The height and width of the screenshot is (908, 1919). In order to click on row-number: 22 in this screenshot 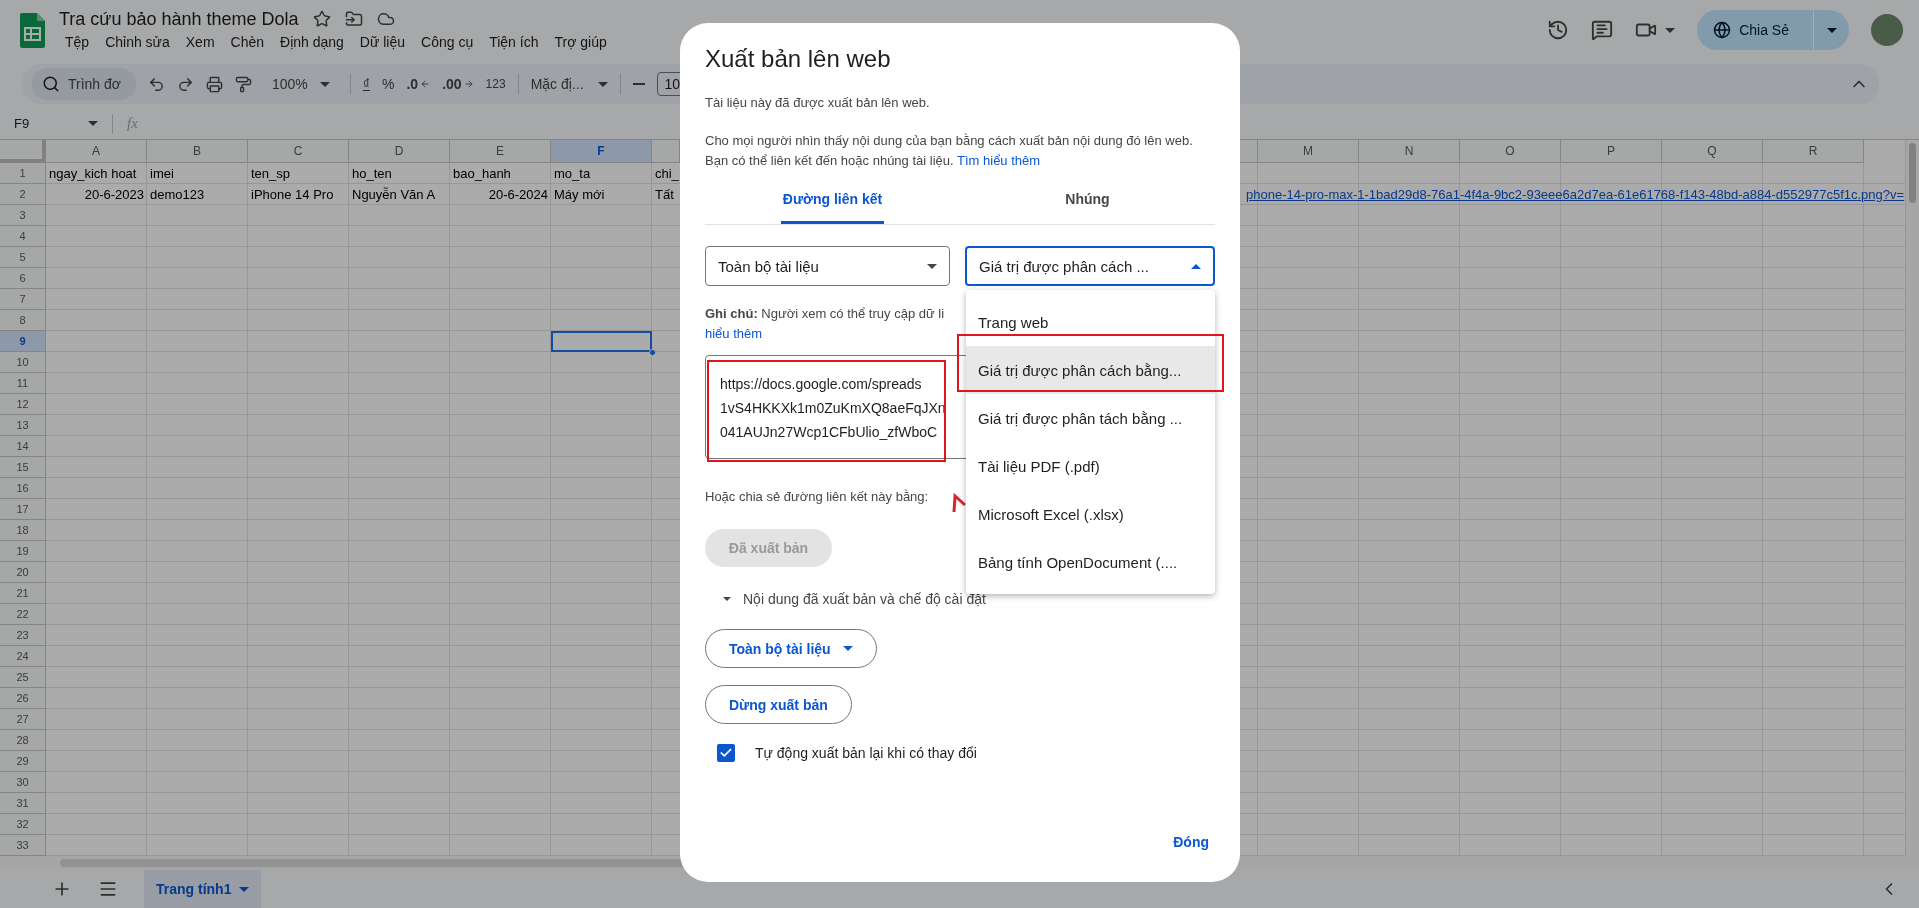, I will do `click(23, 614)`.